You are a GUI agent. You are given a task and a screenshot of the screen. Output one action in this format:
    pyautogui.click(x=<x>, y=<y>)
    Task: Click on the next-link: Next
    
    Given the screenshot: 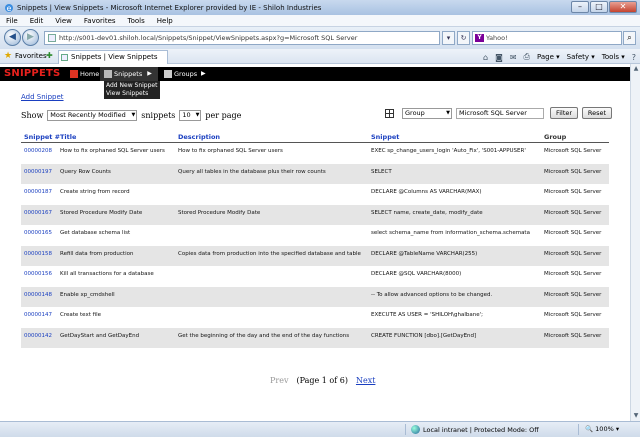 What is the action you would take?
    pyautogui.click(x=365, y=380)
    